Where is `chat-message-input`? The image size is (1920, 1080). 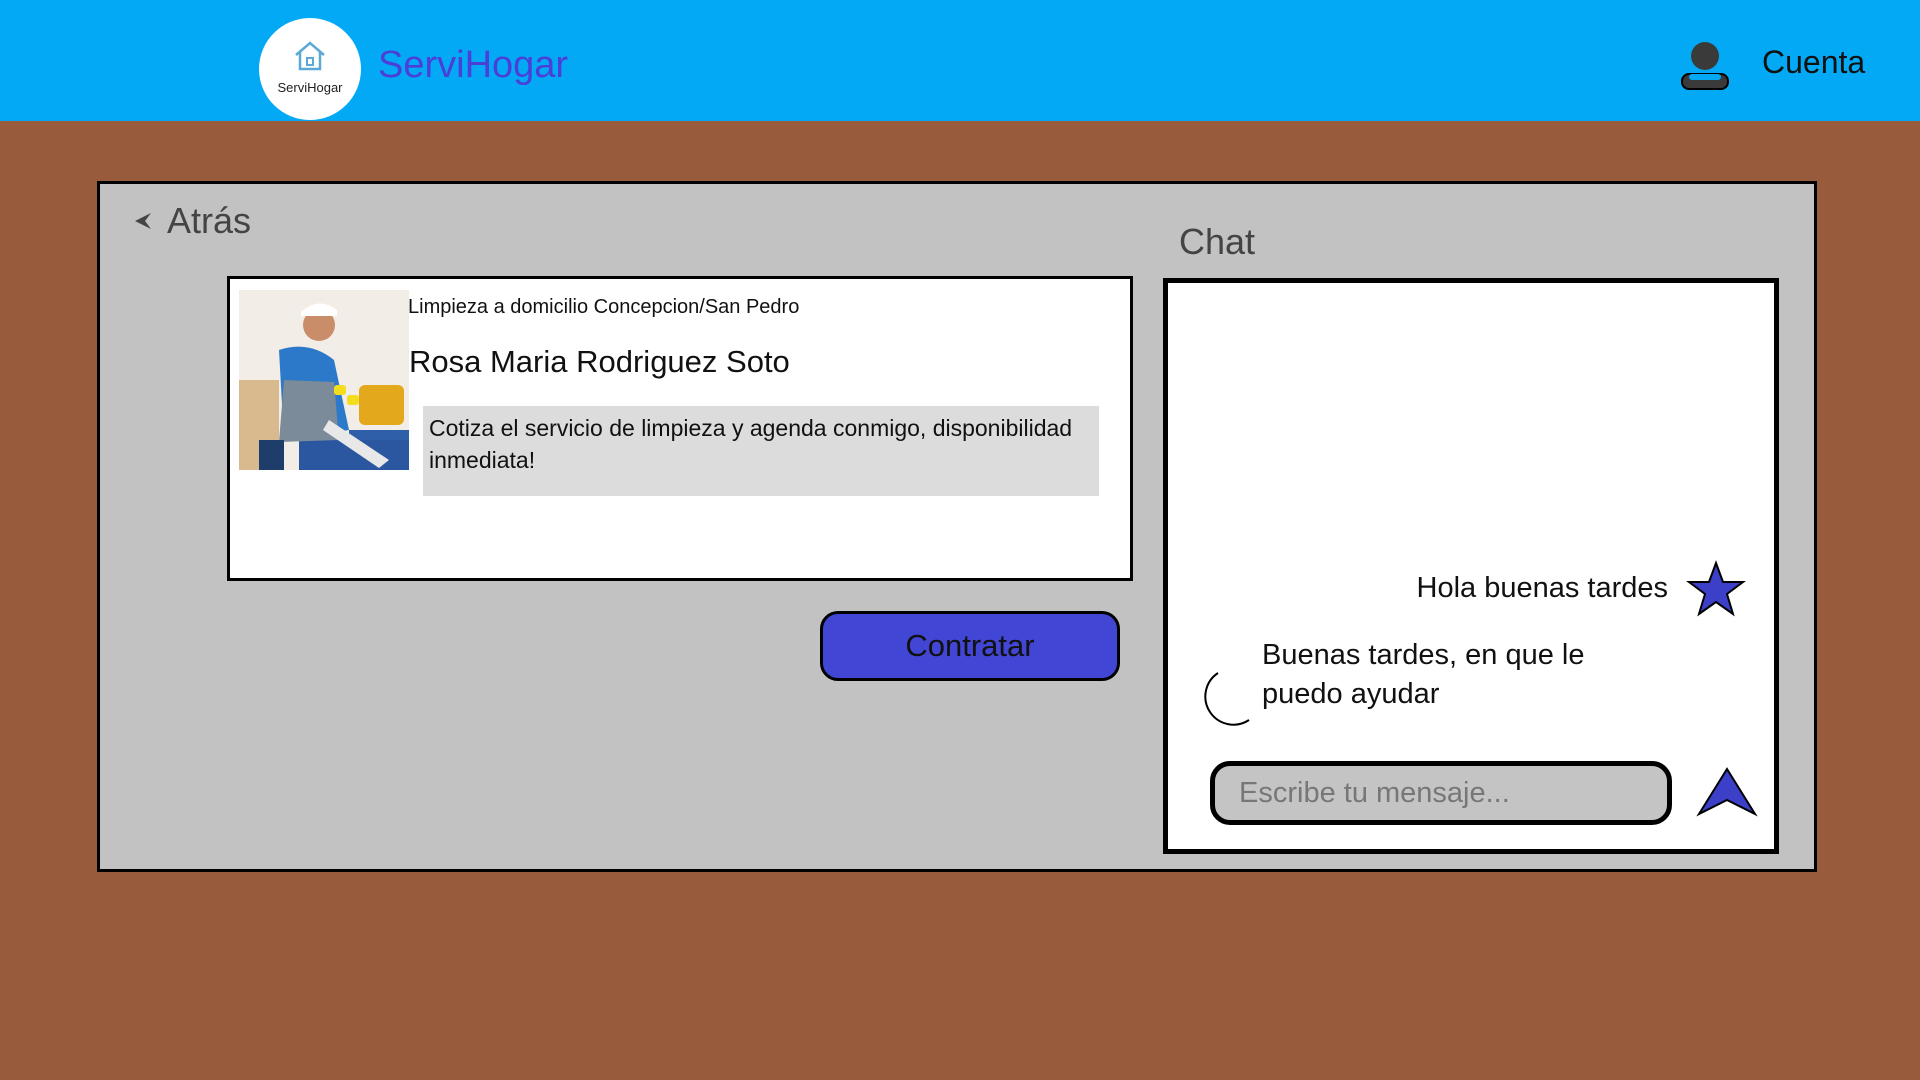
chat-message-input is located at coordinates (1441, 793).